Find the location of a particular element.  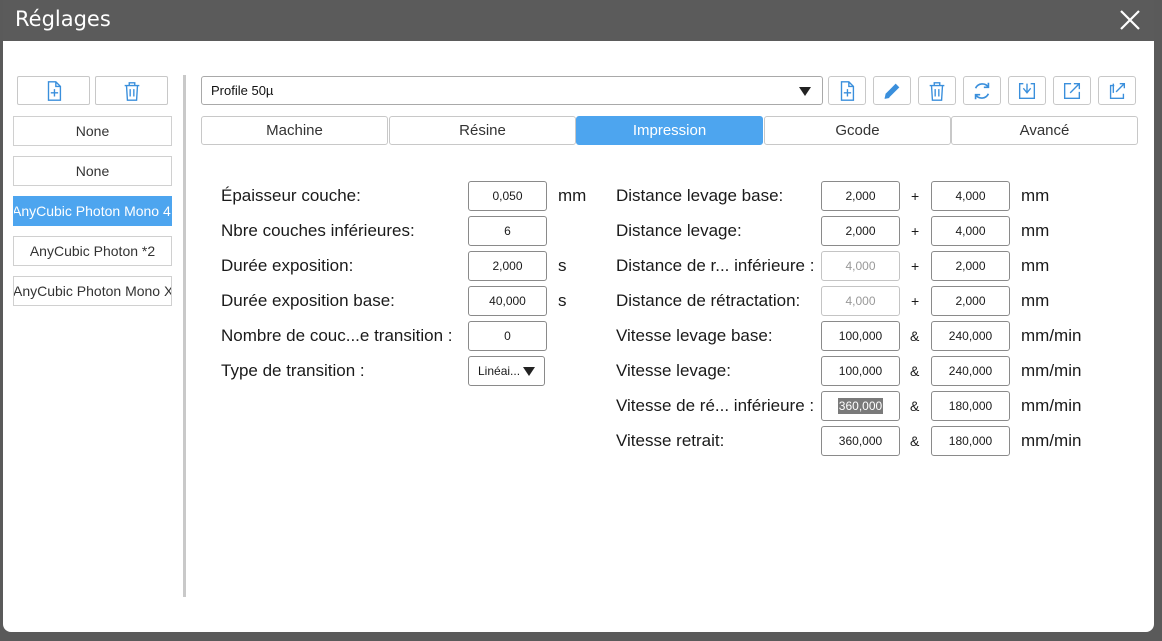

bottom-exposure-label: Durée exposition base: is located at coordinates (308, 300).